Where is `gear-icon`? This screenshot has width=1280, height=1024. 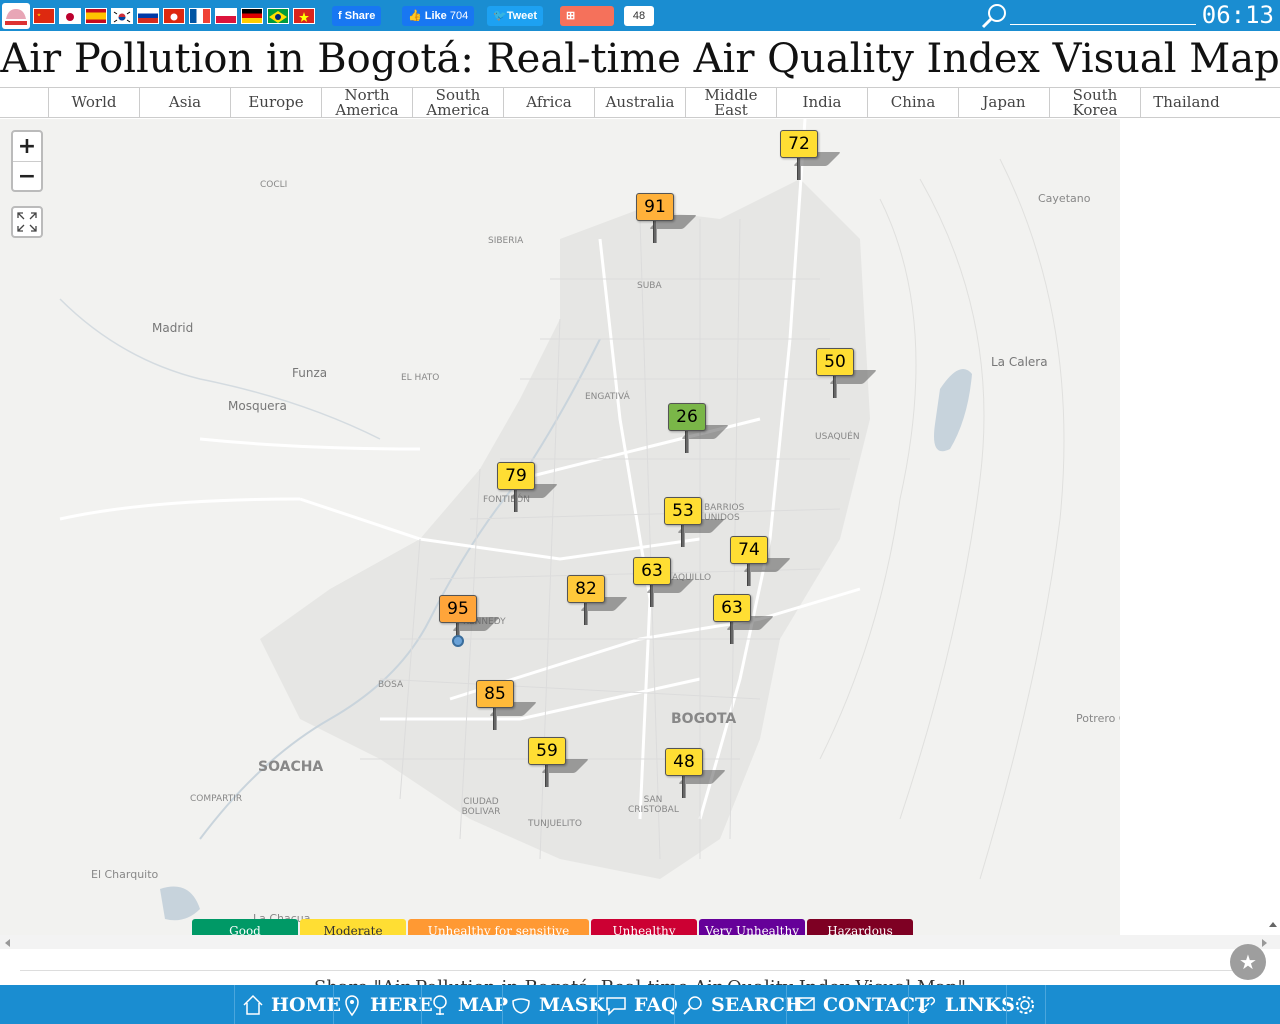 gear-icon is located at coordinates (1025, 1004).